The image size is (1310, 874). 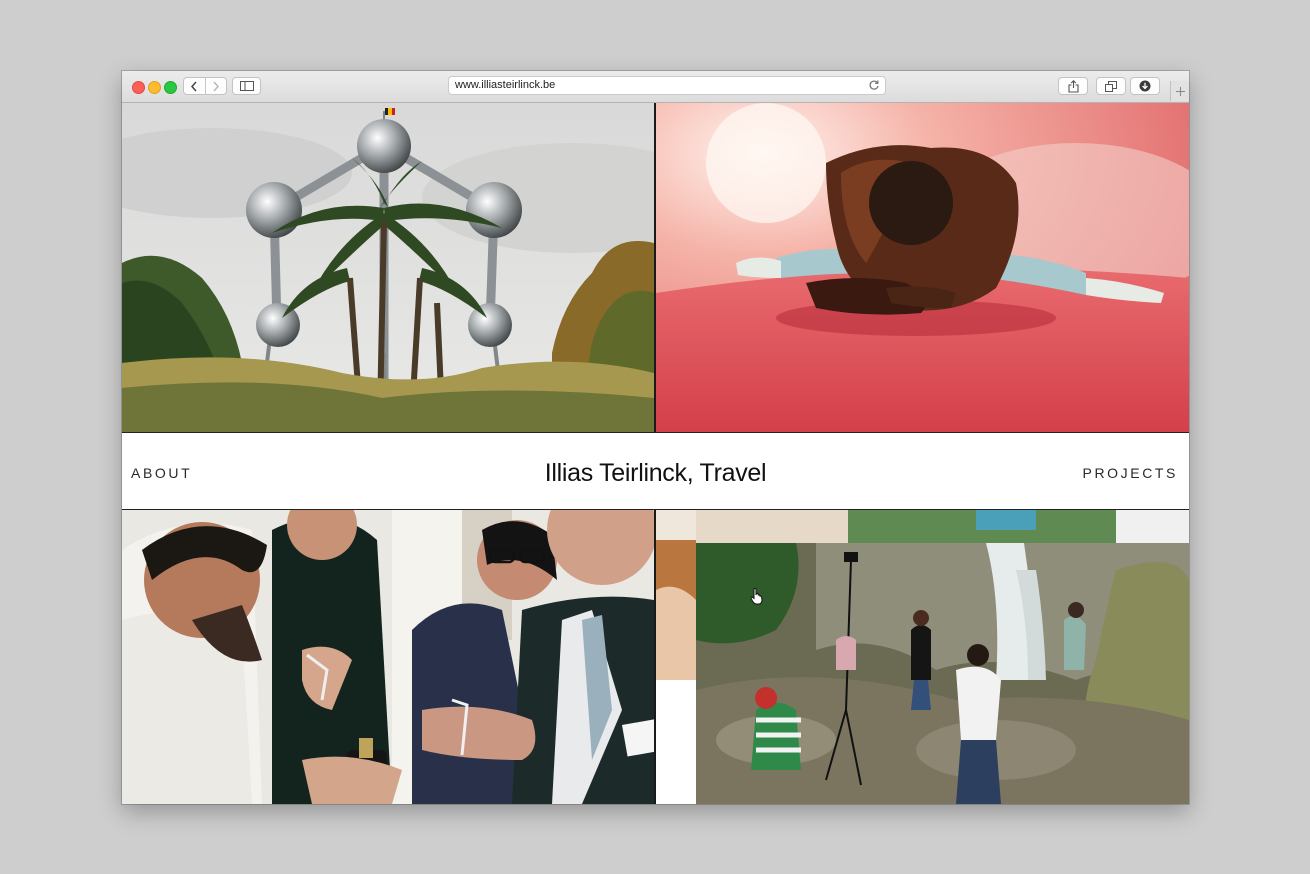 What do you see at coordinates (655, 267) in the screenshot?
I see `grid-divider` at bounding box center [655, 267].